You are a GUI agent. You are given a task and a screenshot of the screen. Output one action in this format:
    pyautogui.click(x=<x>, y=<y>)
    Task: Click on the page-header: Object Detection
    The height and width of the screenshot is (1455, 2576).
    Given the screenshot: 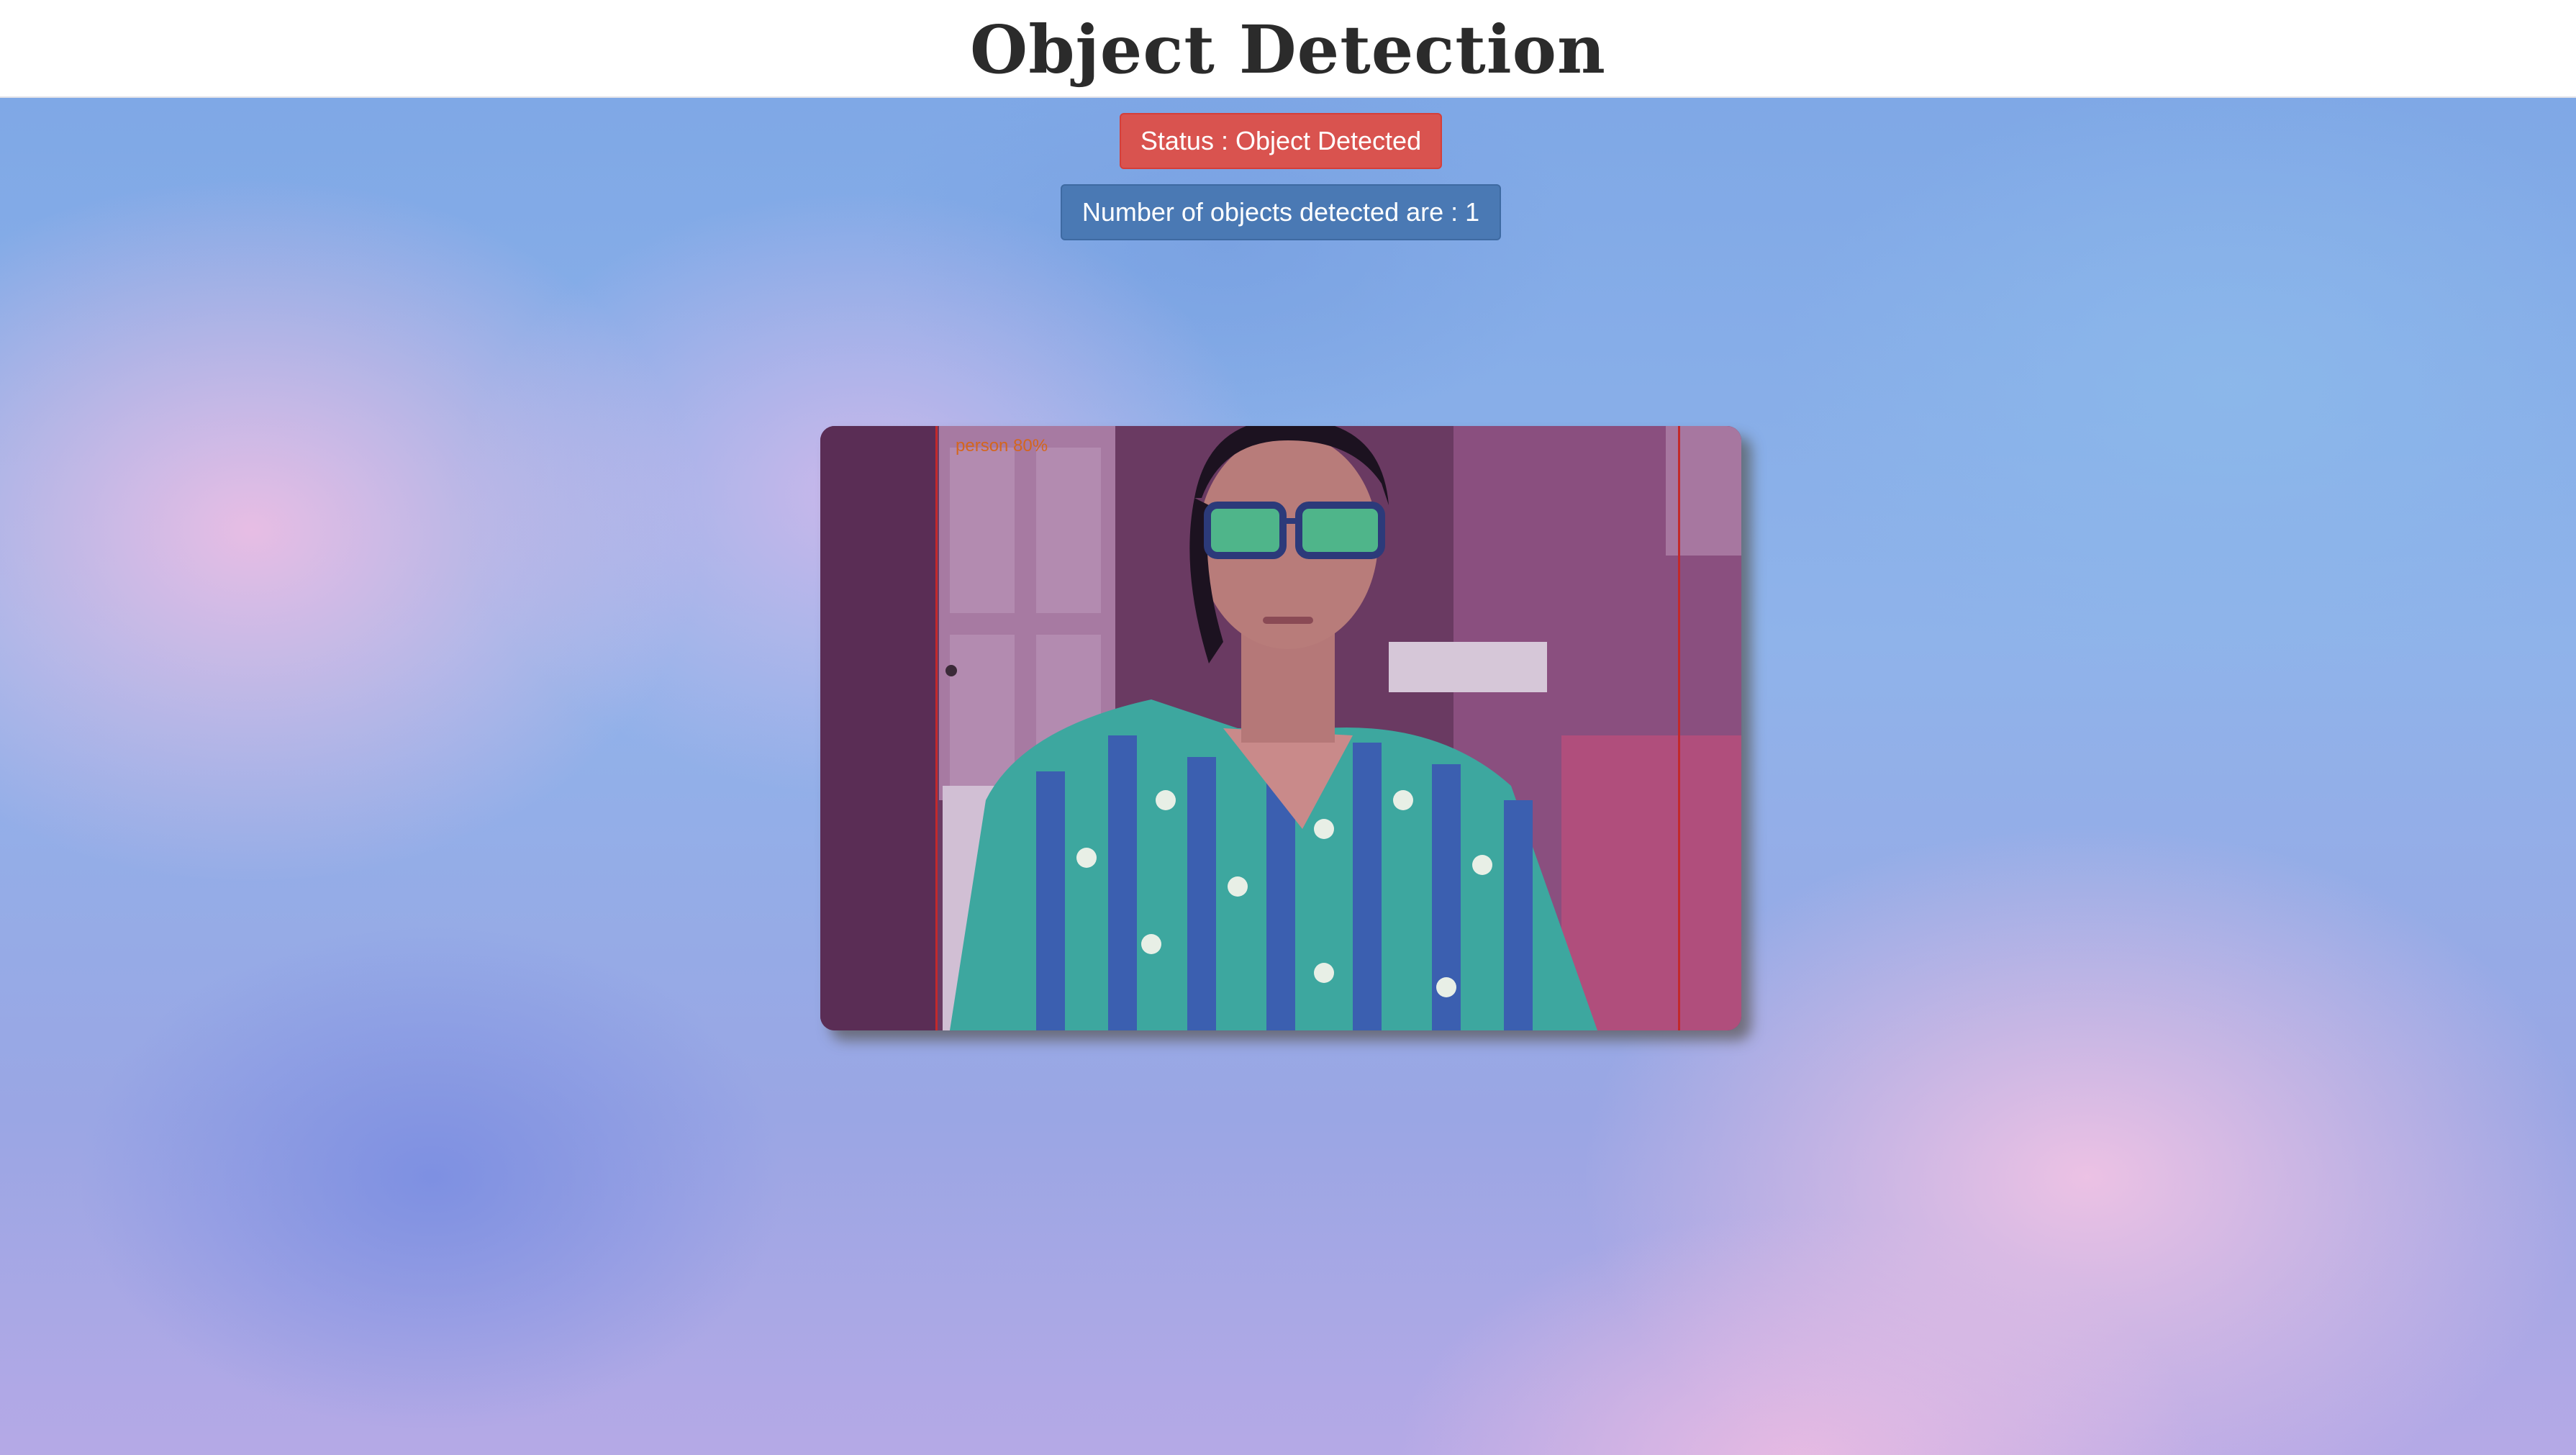 What is the action you would take?
    pyautogui.click(x=1288, y=49)
    